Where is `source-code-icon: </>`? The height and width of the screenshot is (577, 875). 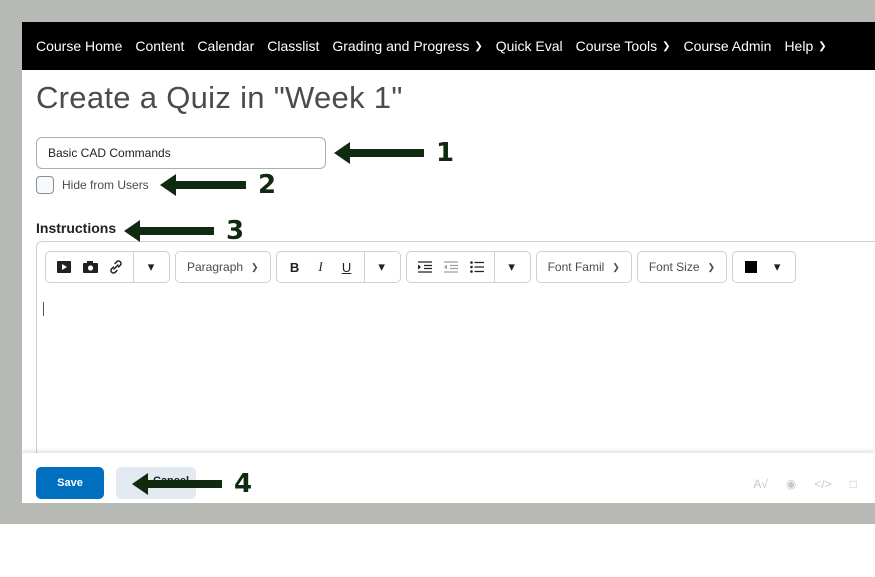 source-code-icon: </> is located at coordinates (822, 484).